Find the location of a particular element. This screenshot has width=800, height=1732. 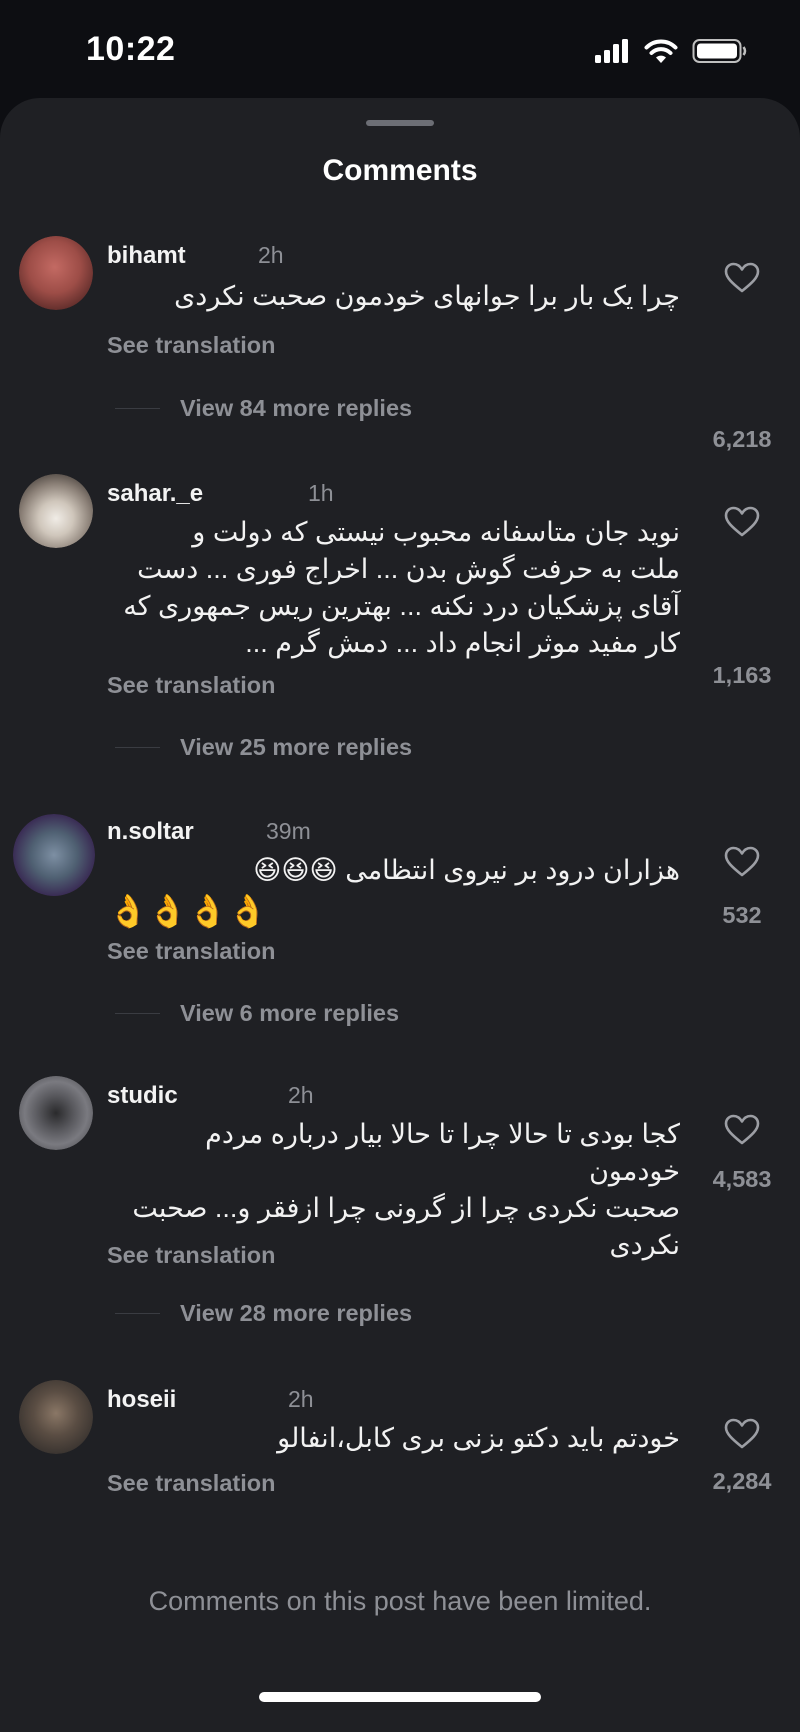

comment-time: 1h is located at coordinates (321, 493).